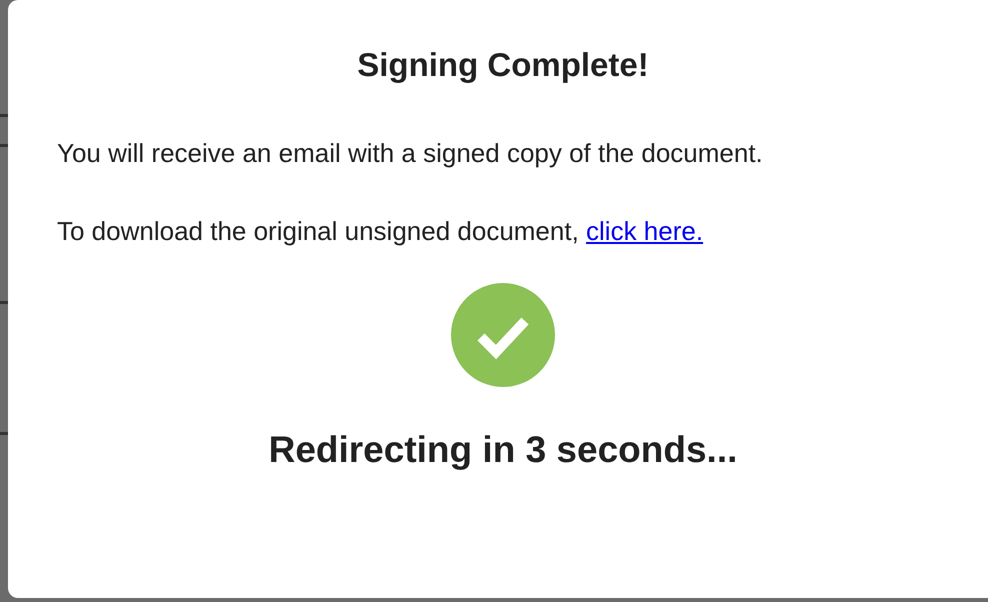 The image size is (988, 602). Describe the element at coordinates (410, 153) in the screenshot. I see `message-text: You will receive an email with a signed copy of the document.` at that location.